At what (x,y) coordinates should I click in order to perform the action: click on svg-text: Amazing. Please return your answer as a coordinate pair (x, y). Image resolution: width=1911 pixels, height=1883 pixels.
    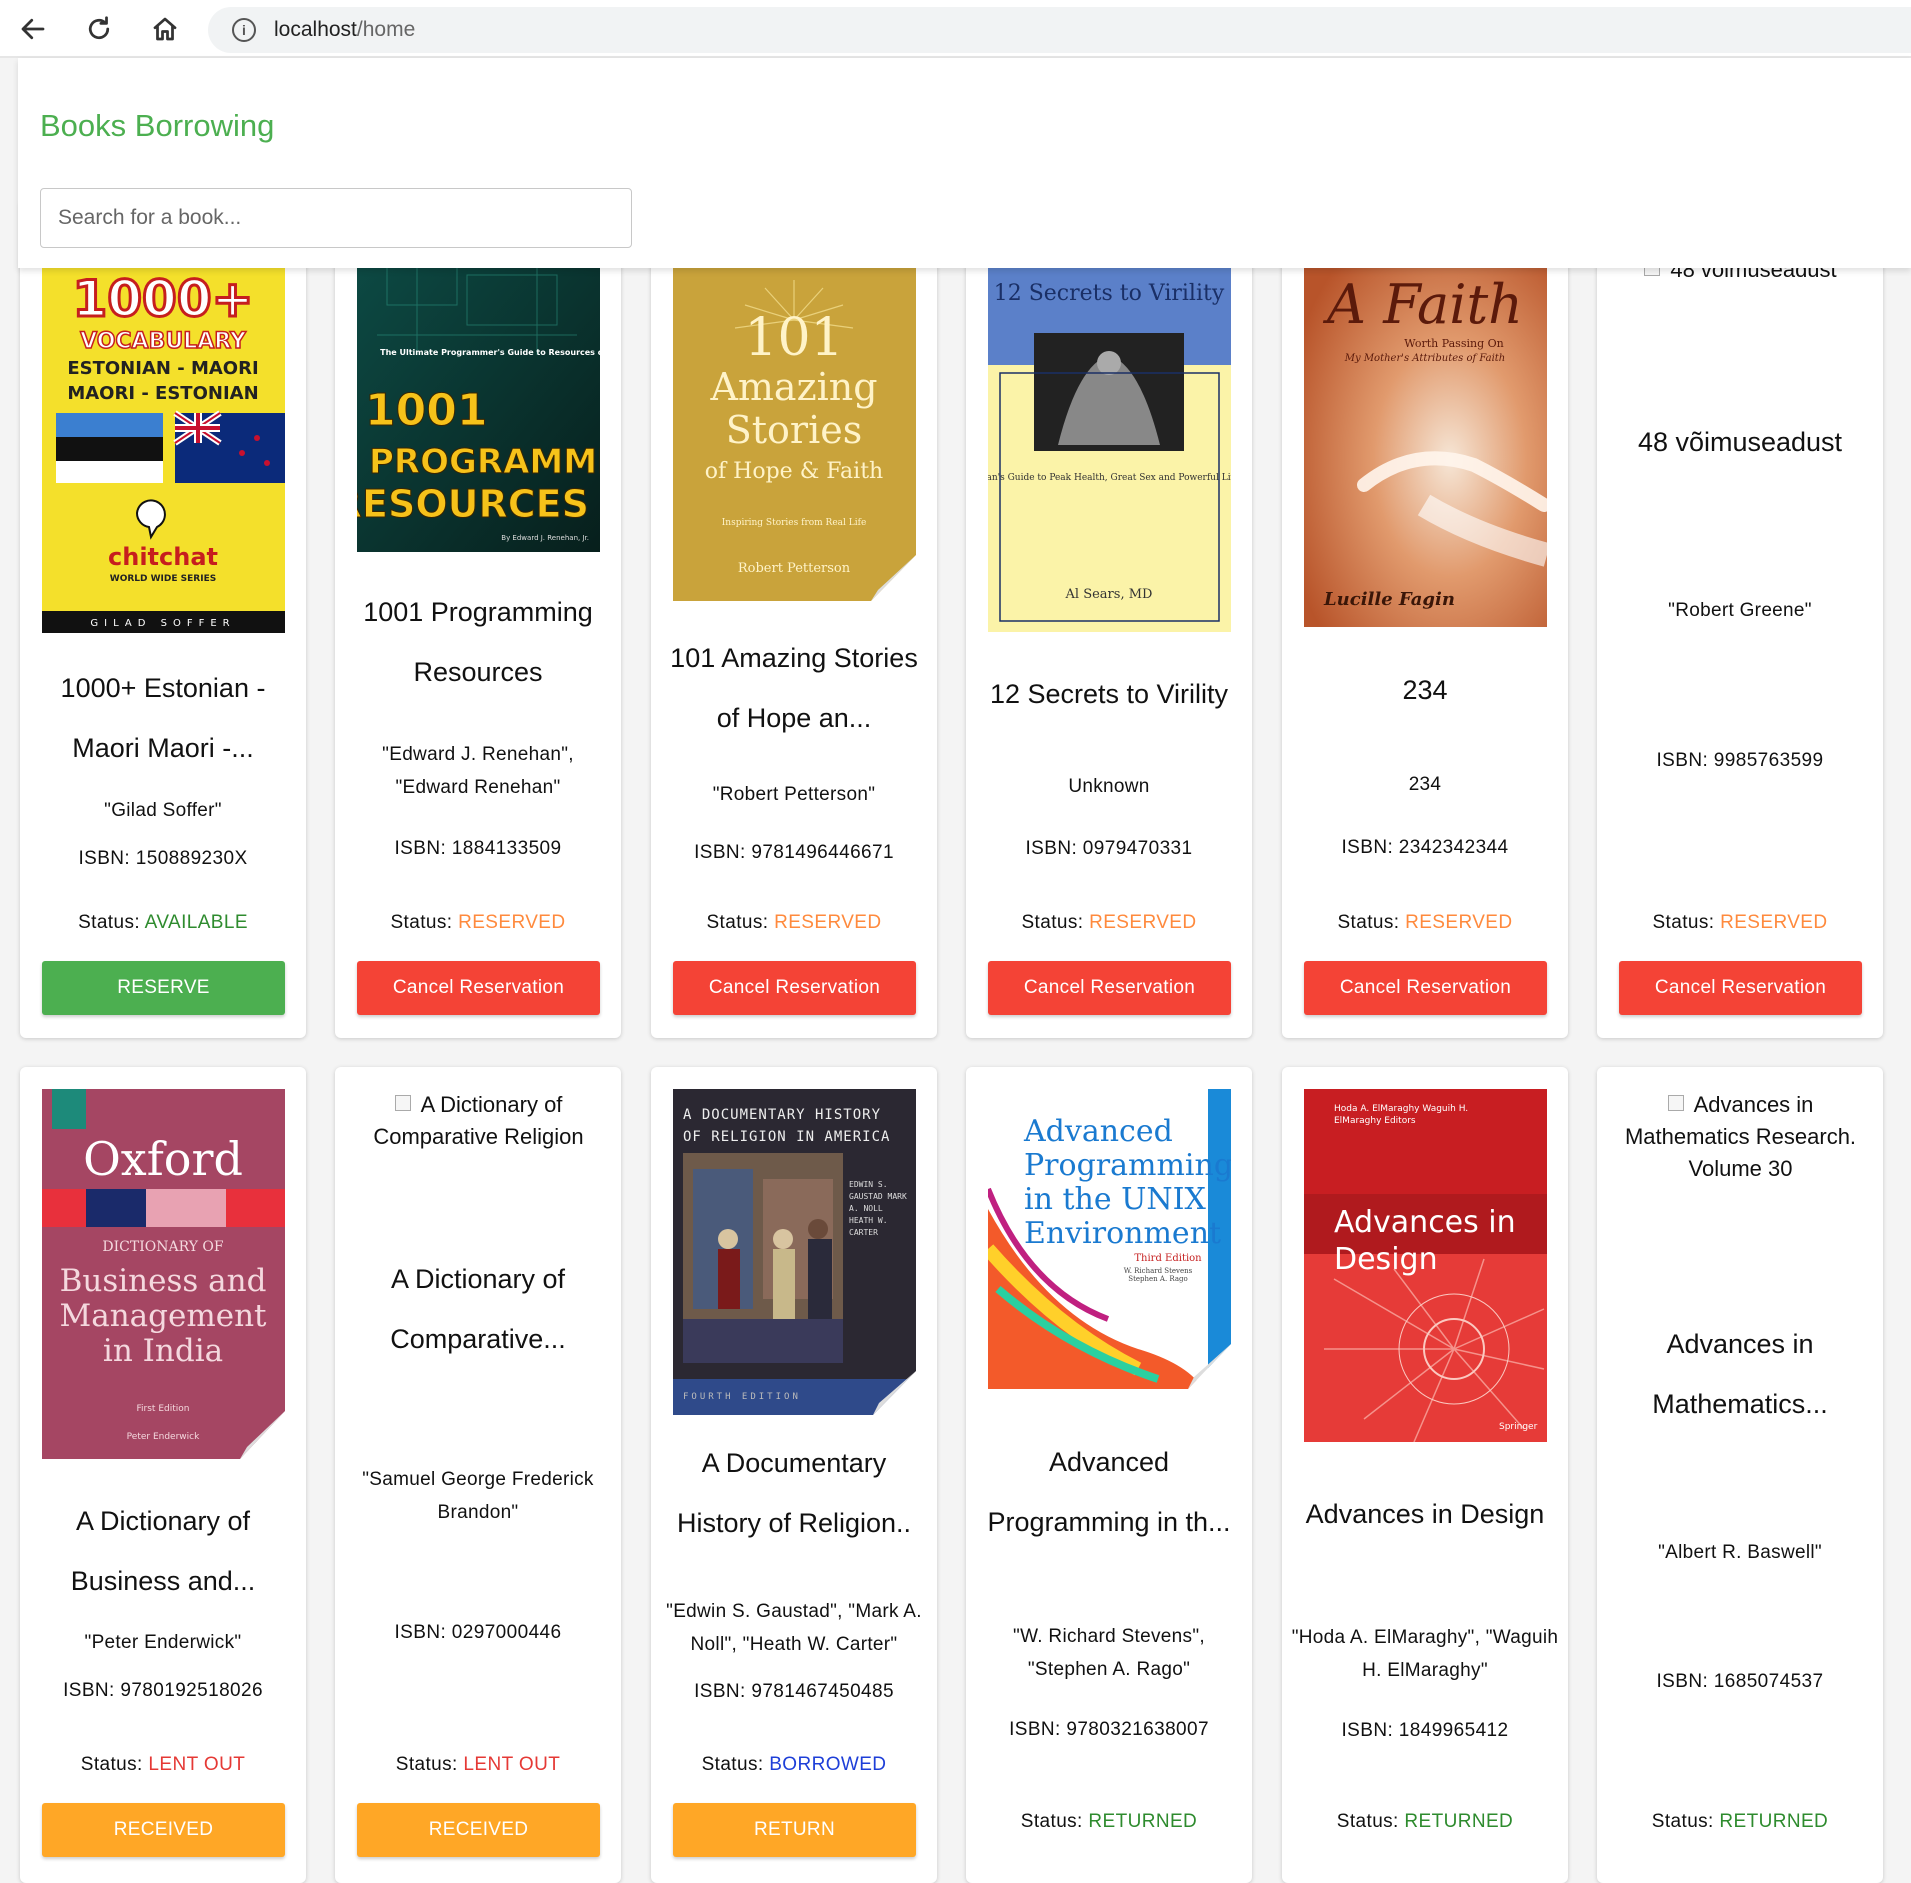
    Looking at the image, I should click on (793, 387).